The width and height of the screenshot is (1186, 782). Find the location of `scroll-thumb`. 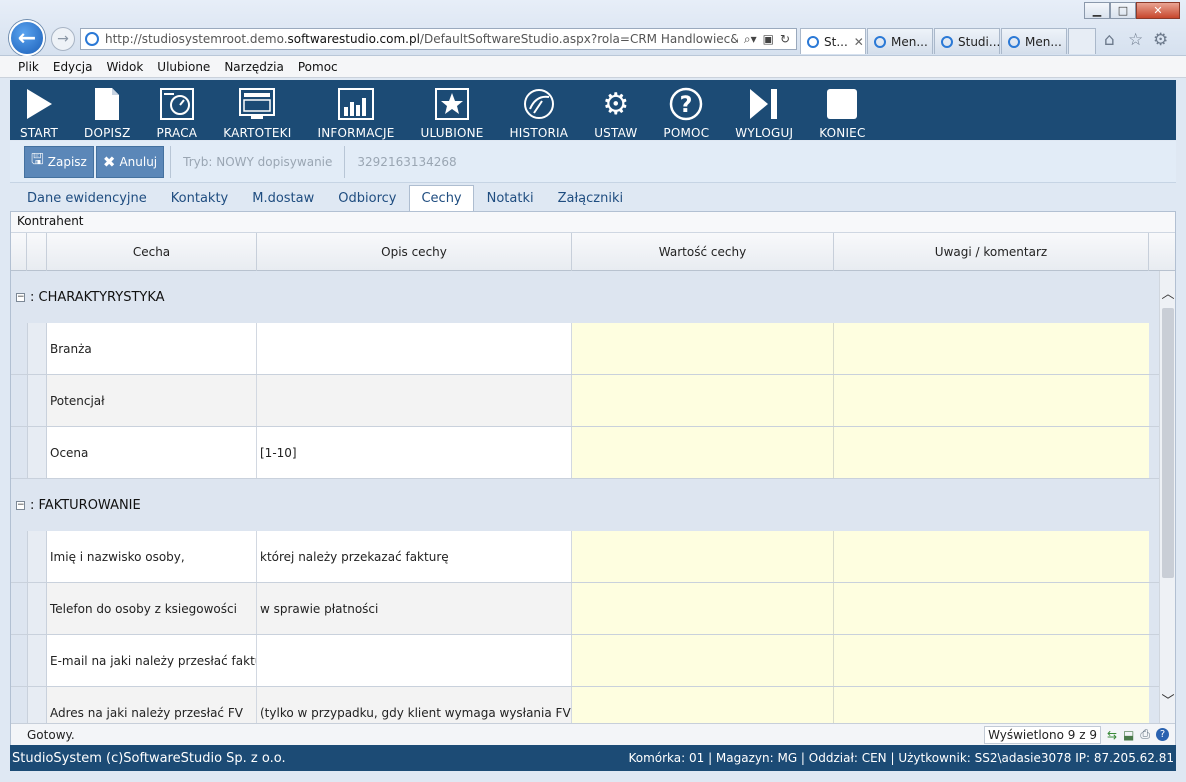

scroll-thumb is located at coordinates (1168, 443).